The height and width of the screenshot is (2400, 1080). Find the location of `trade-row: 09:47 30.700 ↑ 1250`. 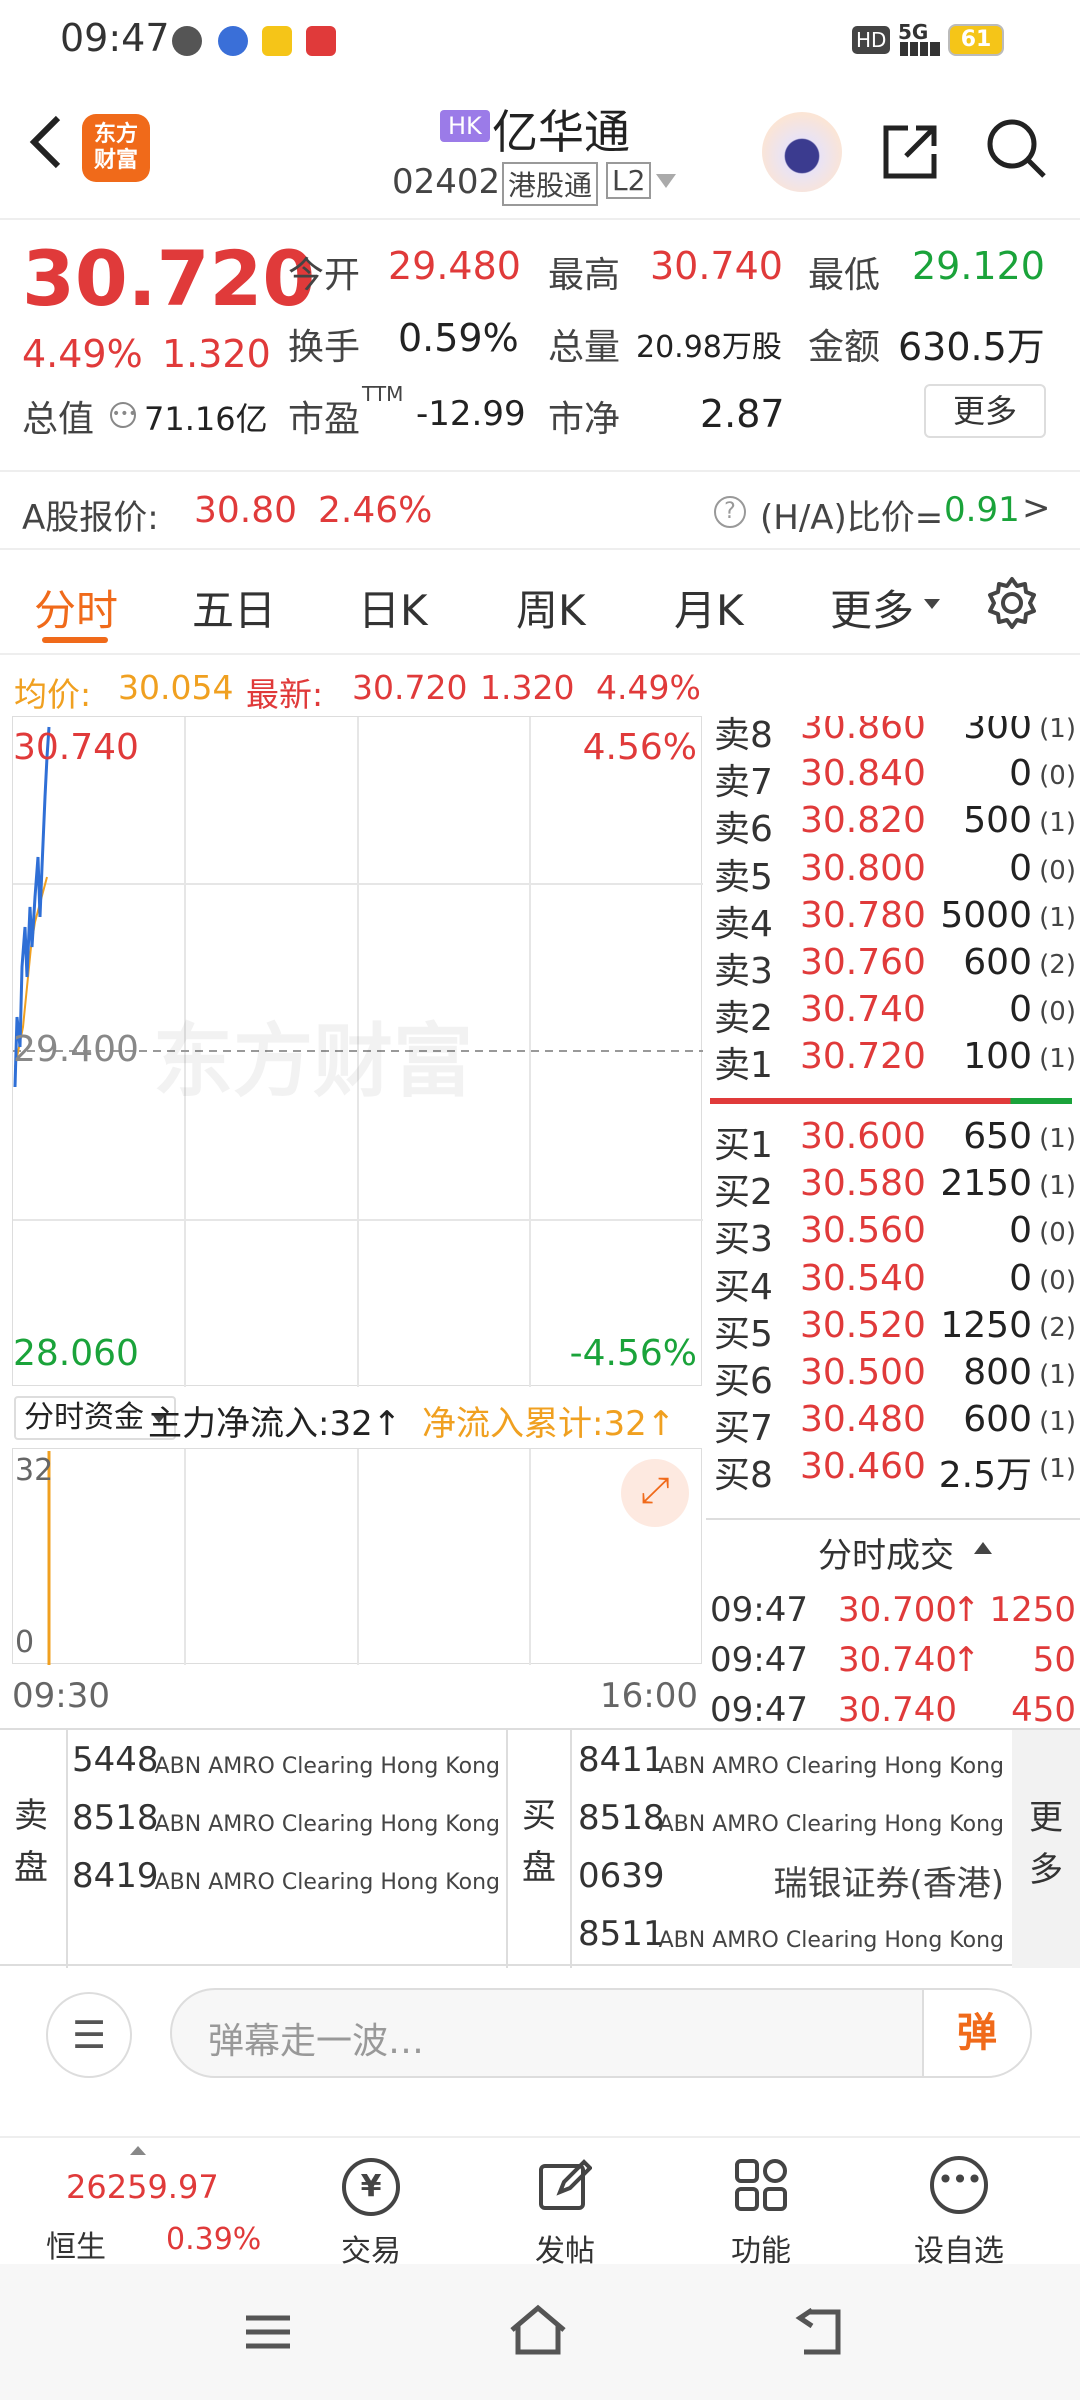

trade-row: 09:47 30.700 ↑ 1250 is located at coordinates (893, 1615).